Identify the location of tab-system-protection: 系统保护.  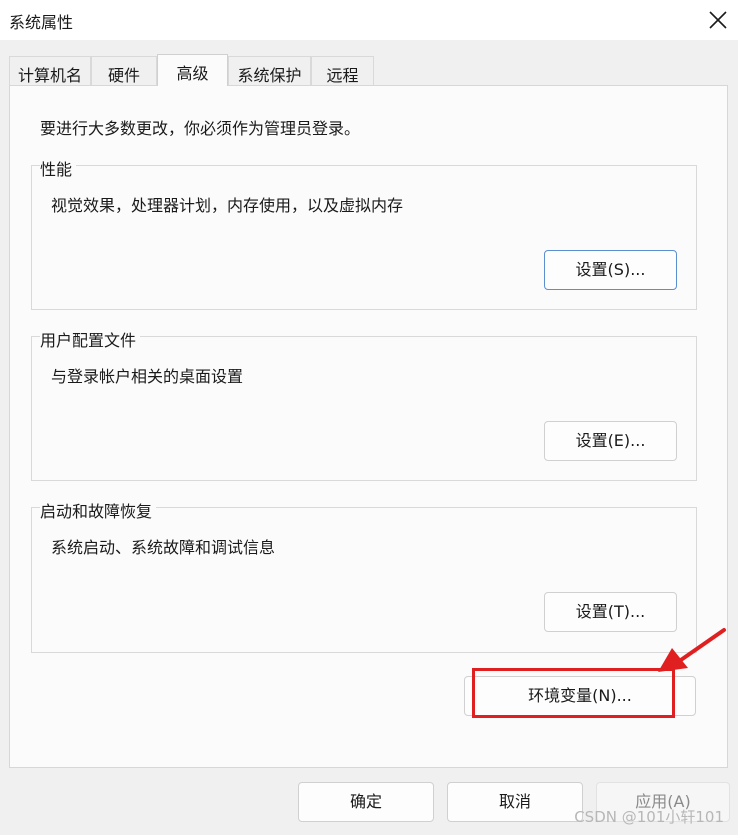
(269, 71).